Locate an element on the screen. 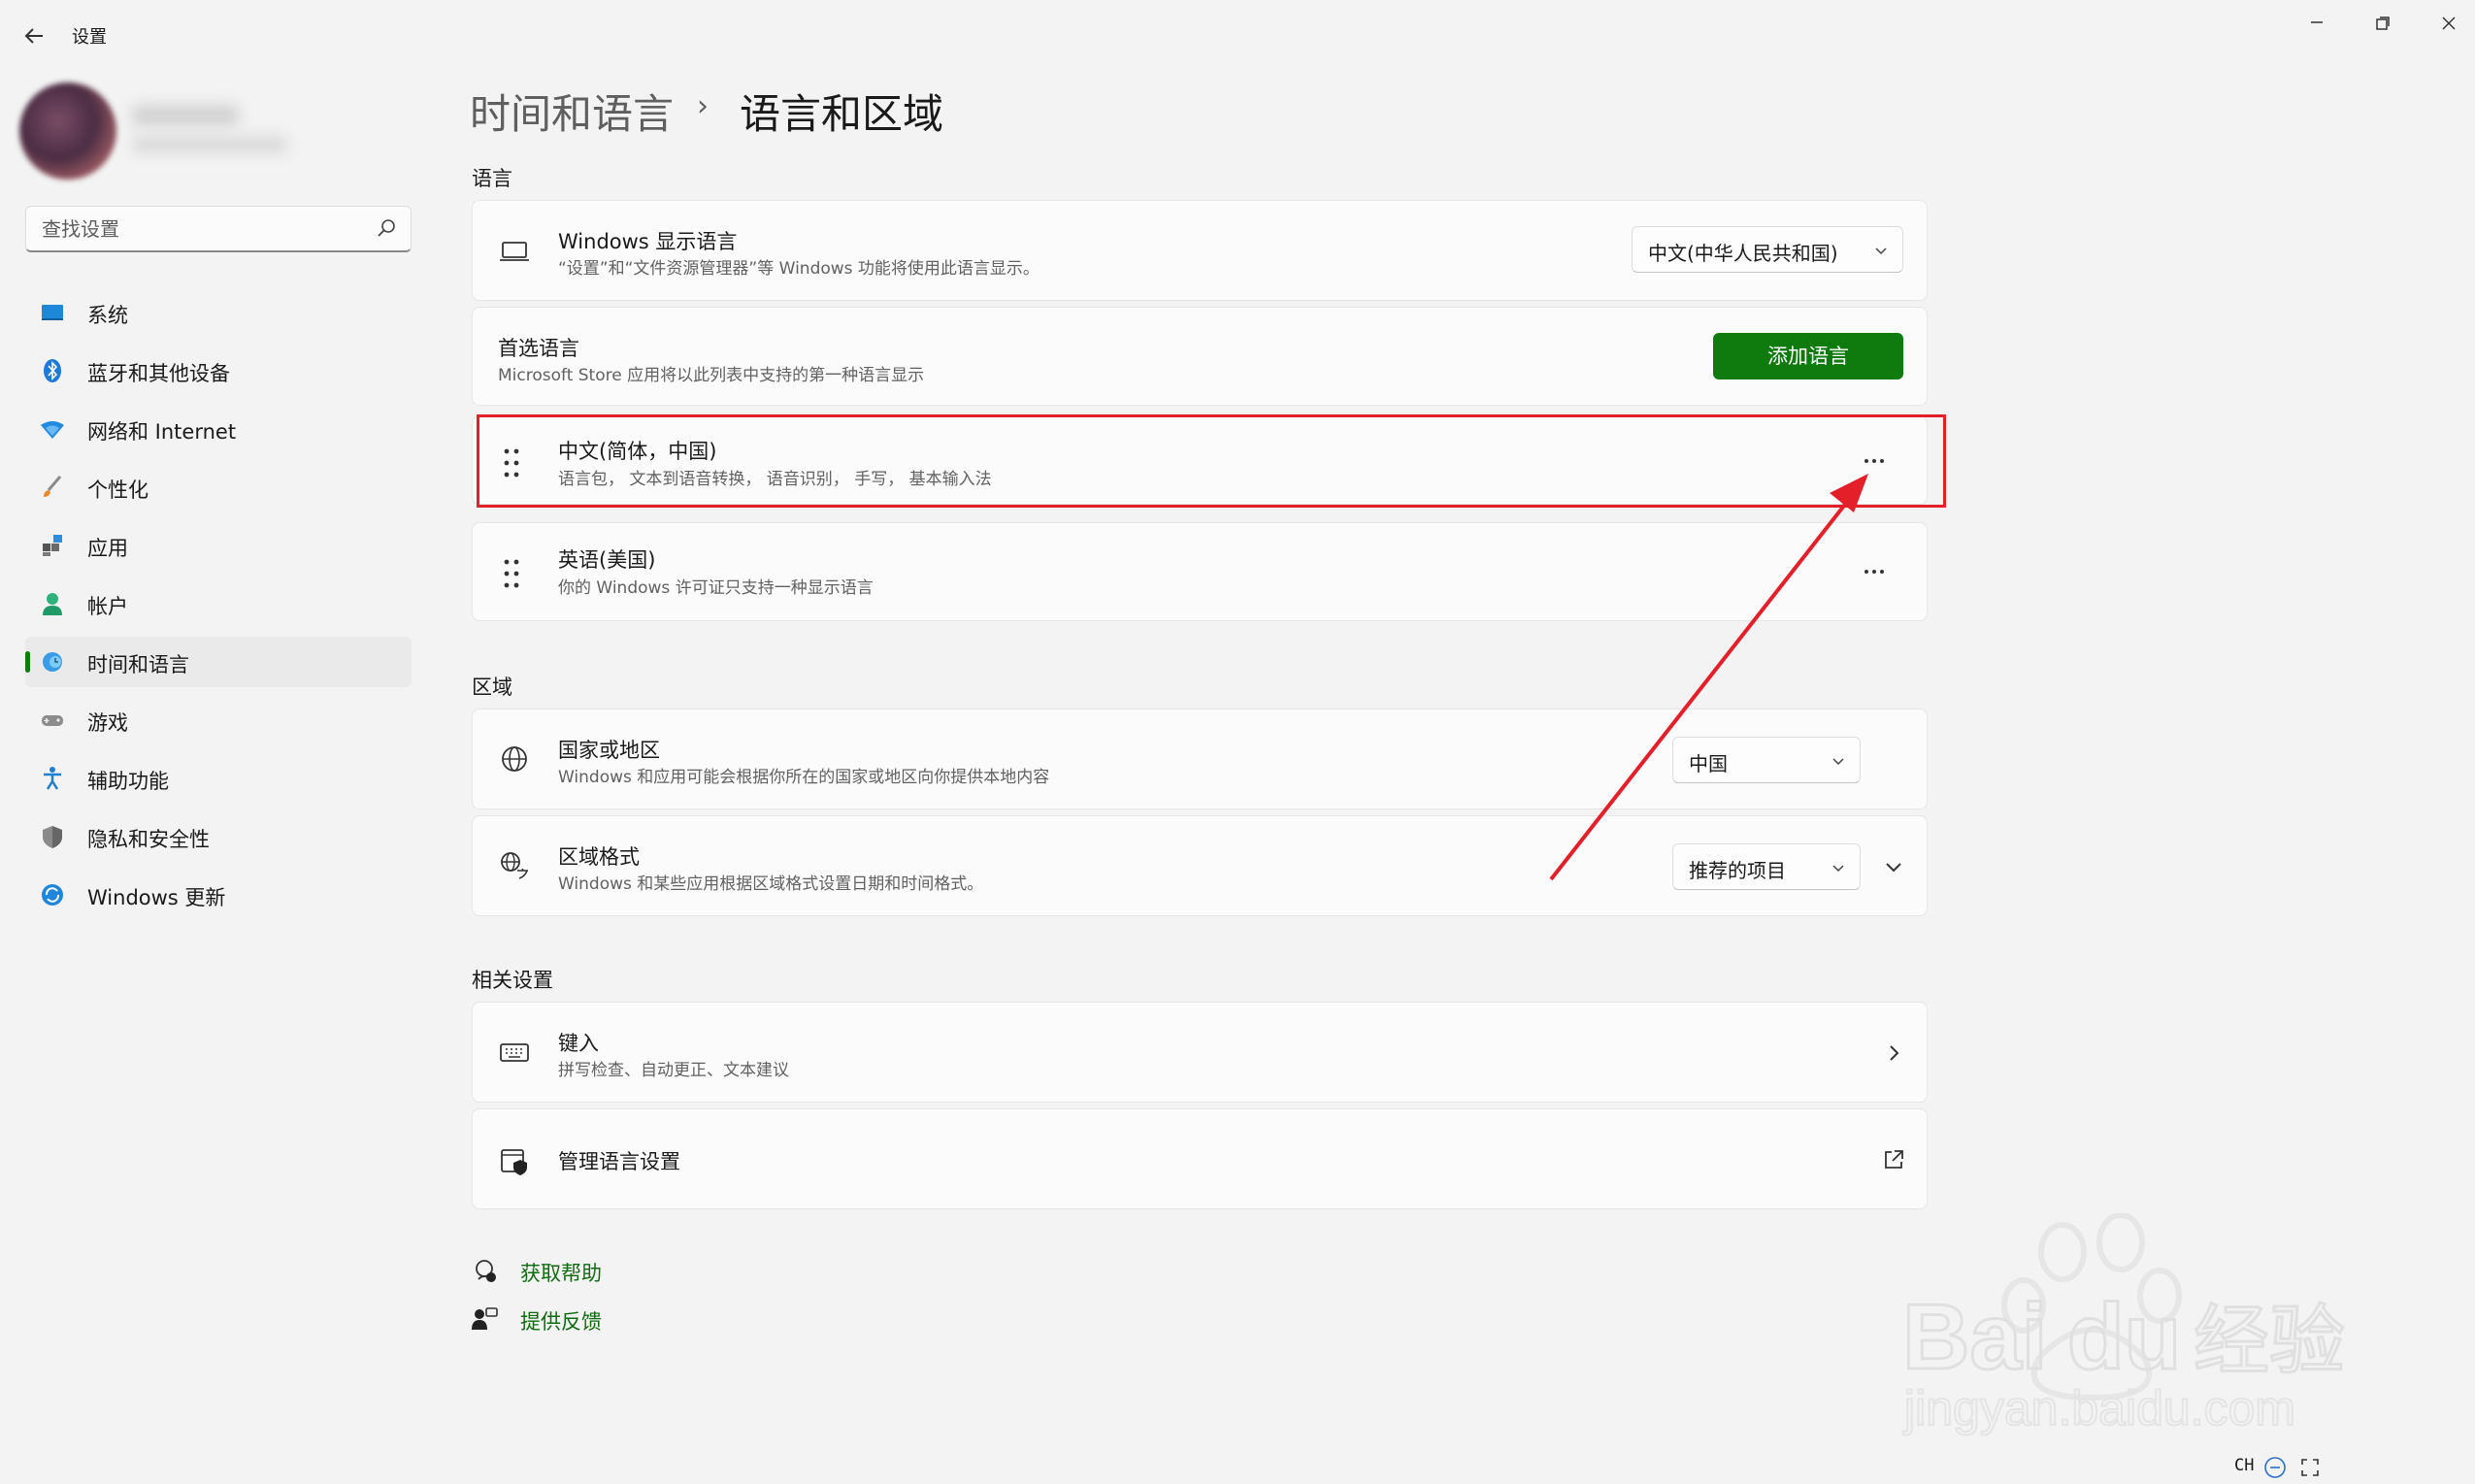 The image size is (2475, 1484). feedback-icon is located at coordinates (485, 1318).